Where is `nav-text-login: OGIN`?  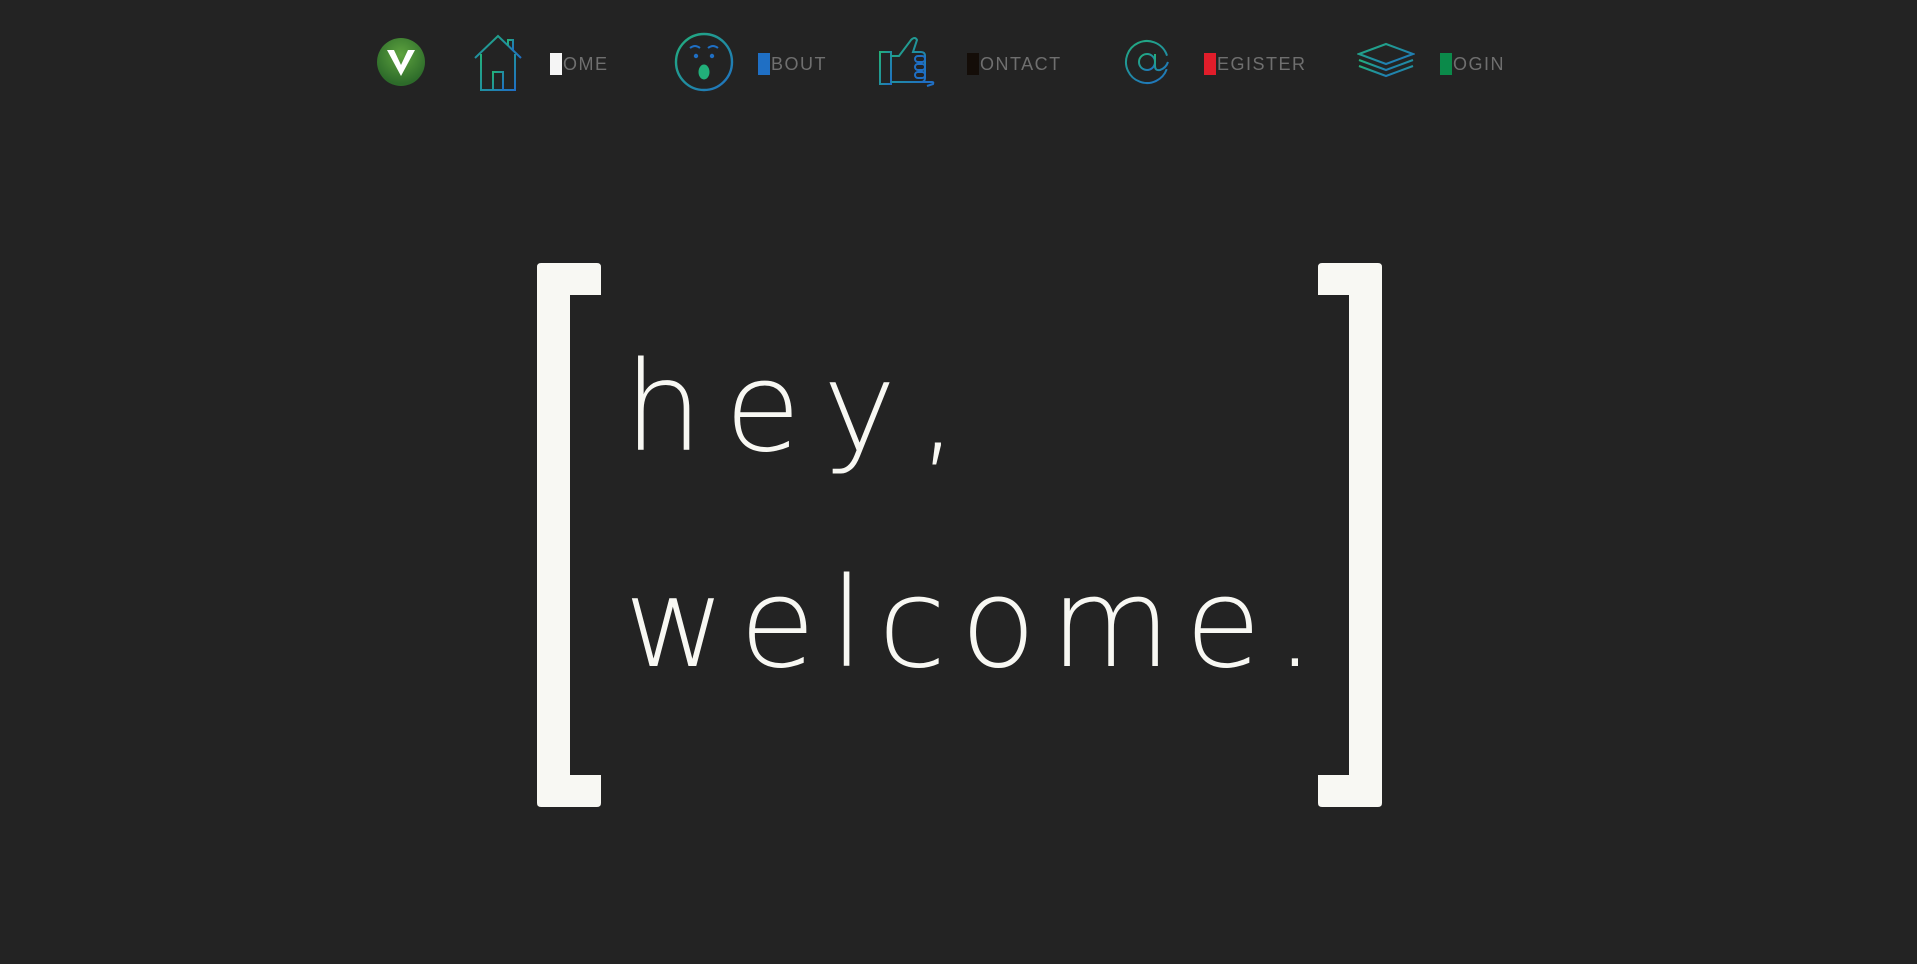 nav-text-login: OGIN is located at coordinates (1479, 63).